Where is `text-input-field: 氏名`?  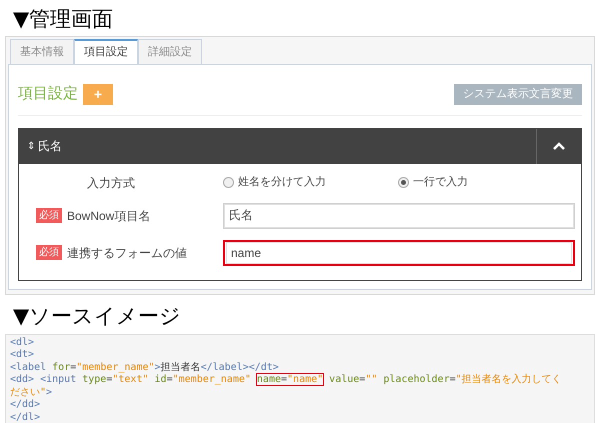
text-input-field: 氏名 is located at coordinates (399, 215).